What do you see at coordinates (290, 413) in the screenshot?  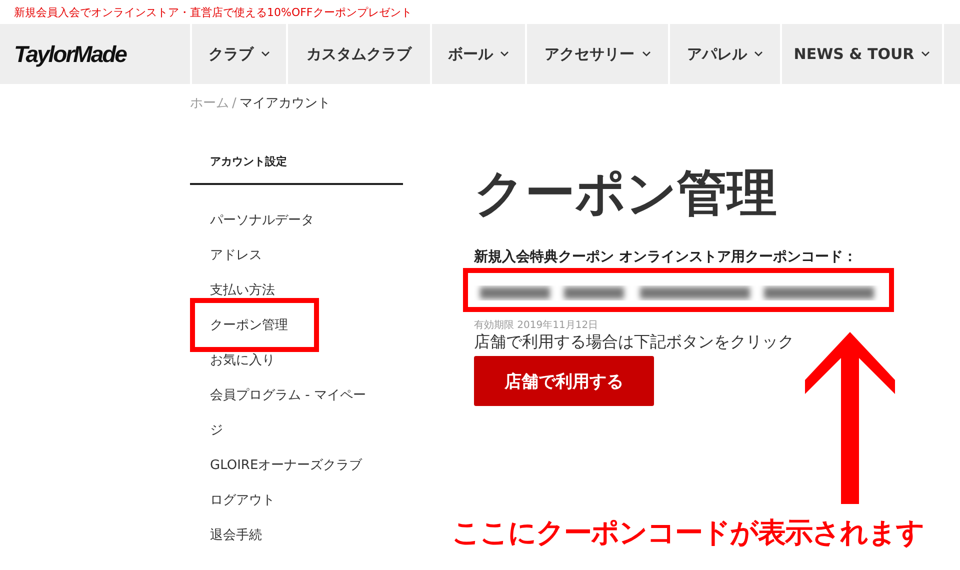 I see `sidebar-item: 会員プログラム - マイページ` at bounding box center [290, 413].